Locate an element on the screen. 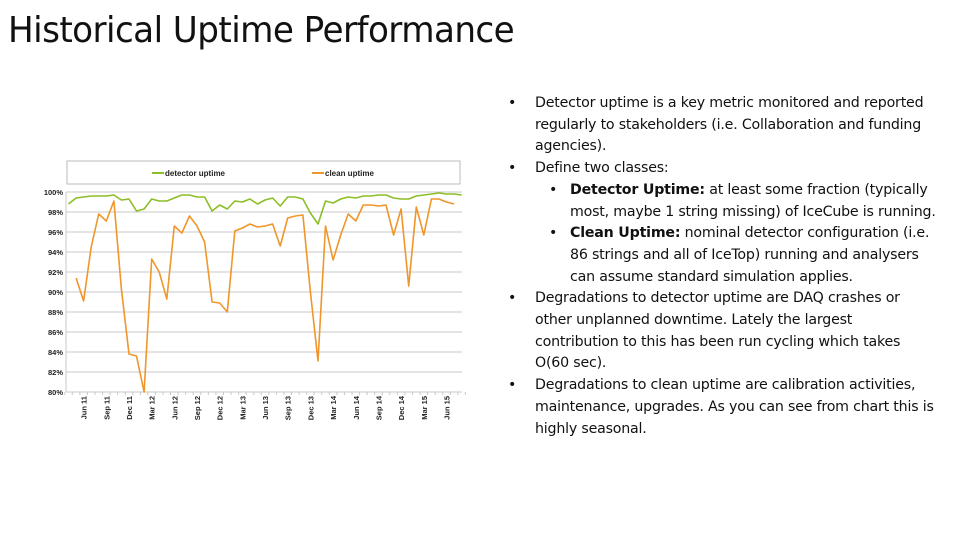  x-tick-label: Sep 13 is located at coordinates (288, 408).